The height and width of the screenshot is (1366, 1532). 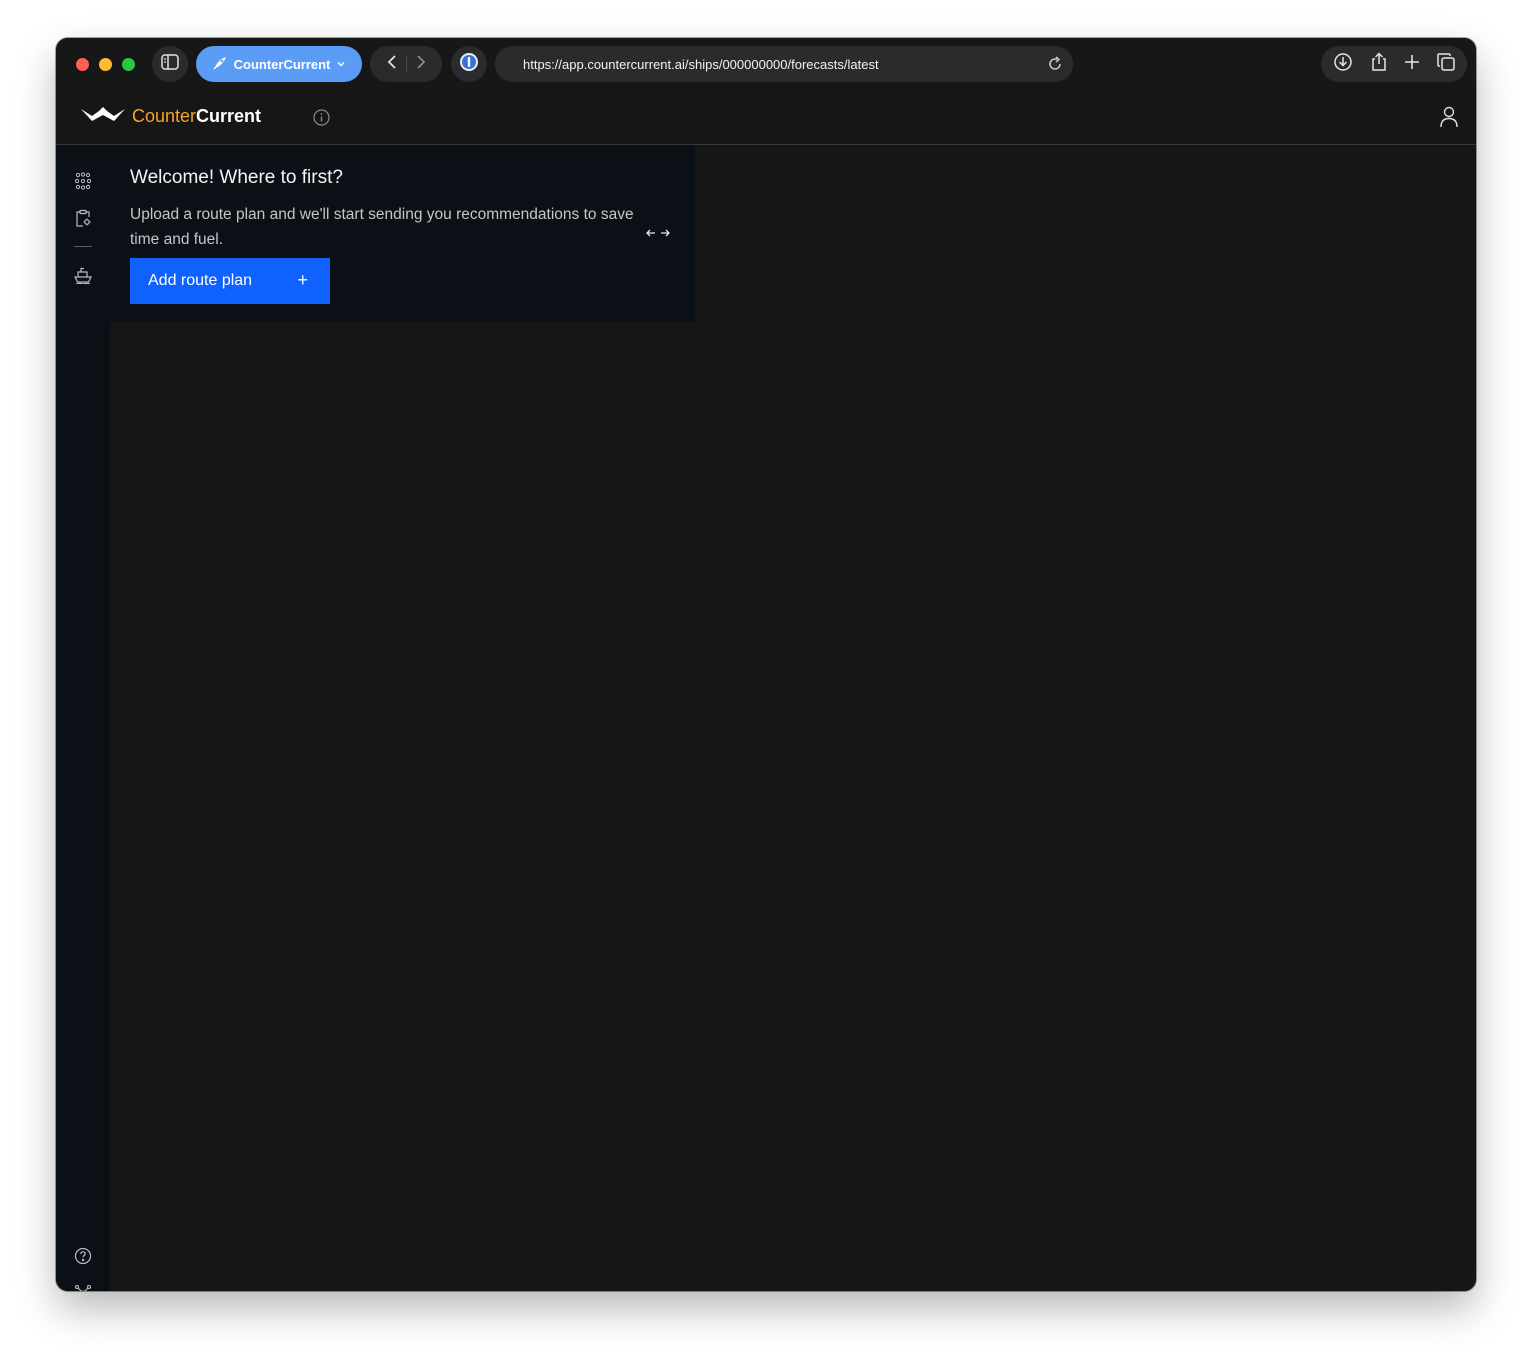 What do you see at coordinates (1449, 119) in the screenshot?
I see `user-icon` at bounding box center [1449, 119].